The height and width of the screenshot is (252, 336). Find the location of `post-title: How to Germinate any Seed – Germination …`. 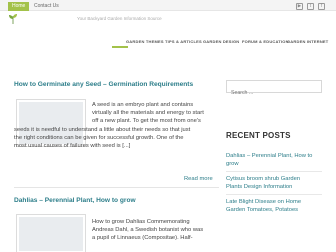

post-title: How to Germinate any Seed – Germination … is located at coordinates (103, 84).